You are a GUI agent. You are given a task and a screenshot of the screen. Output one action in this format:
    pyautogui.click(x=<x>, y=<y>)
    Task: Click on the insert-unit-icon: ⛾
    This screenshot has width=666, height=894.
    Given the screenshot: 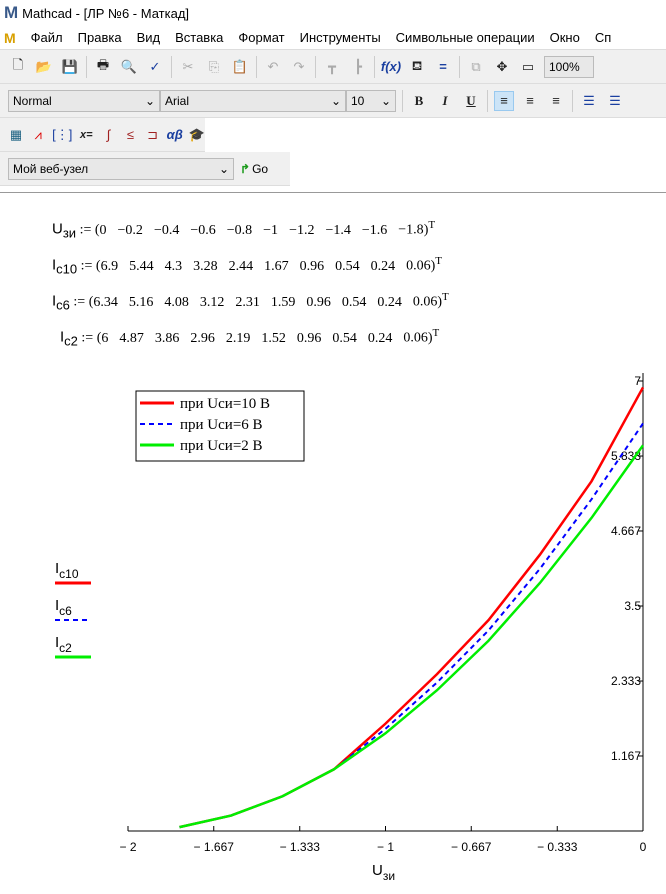 What is the action you would take?
    pyautogui.click(x=417, y=67)
    